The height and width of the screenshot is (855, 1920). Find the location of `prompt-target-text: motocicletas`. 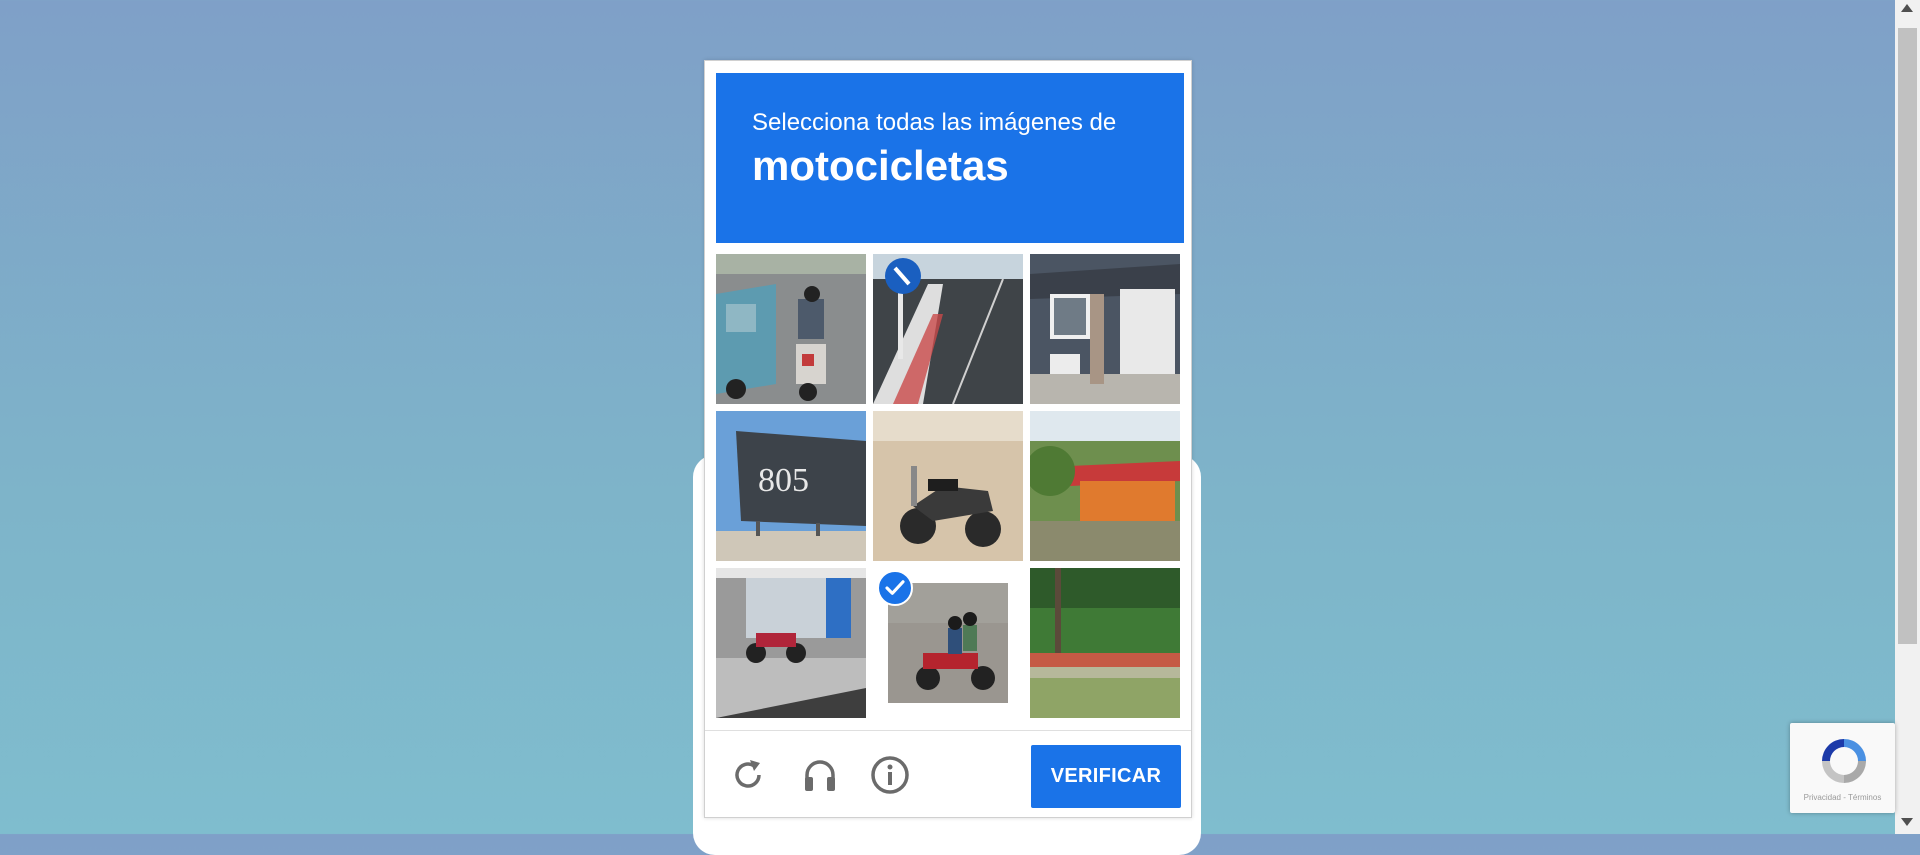

prompt-target-text: motocicletas is located at coordinates (880, 165).